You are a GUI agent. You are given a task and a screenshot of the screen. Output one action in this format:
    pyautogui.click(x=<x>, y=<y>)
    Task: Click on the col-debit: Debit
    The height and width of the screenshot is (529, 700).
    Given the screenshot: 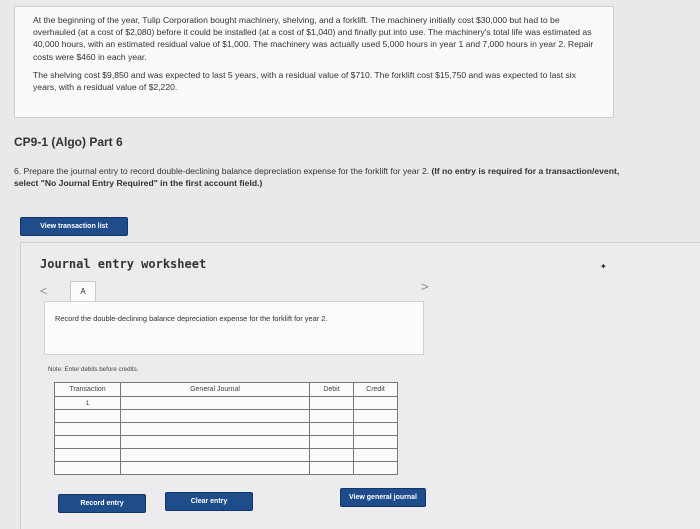 What is the action you would take?
    pyautogui.click(x=331, y=389)
    